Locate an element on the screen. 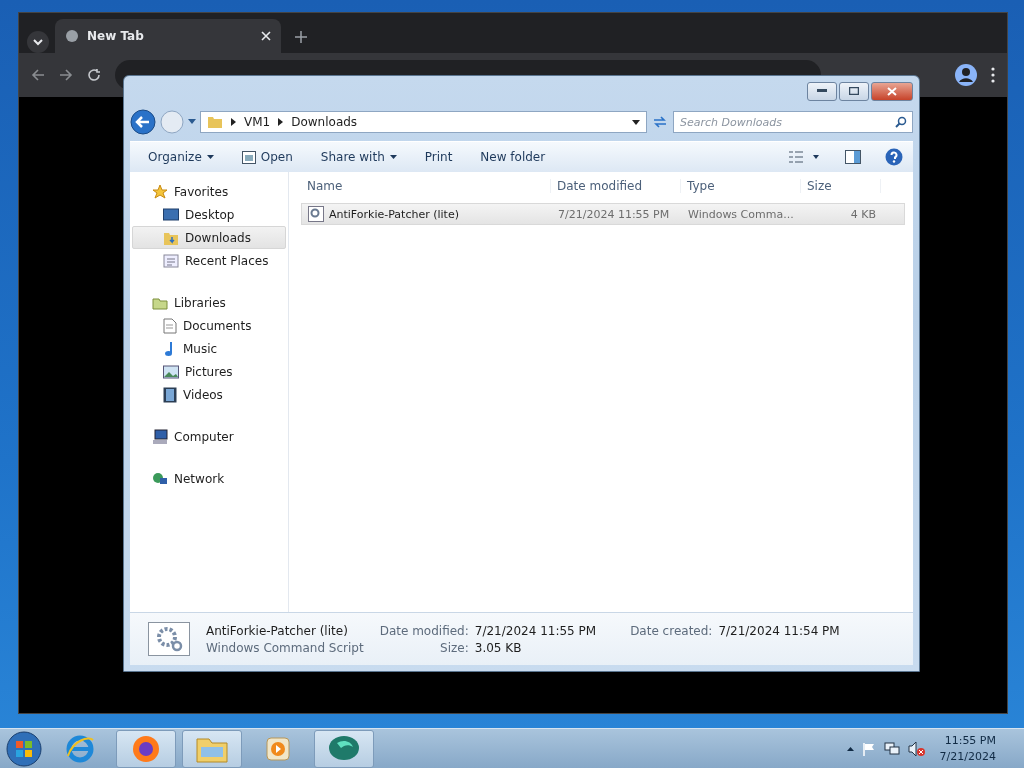 This screenshot has width=1024, height=768. toolbar-button: Share with is located at coordinates (358, 157).